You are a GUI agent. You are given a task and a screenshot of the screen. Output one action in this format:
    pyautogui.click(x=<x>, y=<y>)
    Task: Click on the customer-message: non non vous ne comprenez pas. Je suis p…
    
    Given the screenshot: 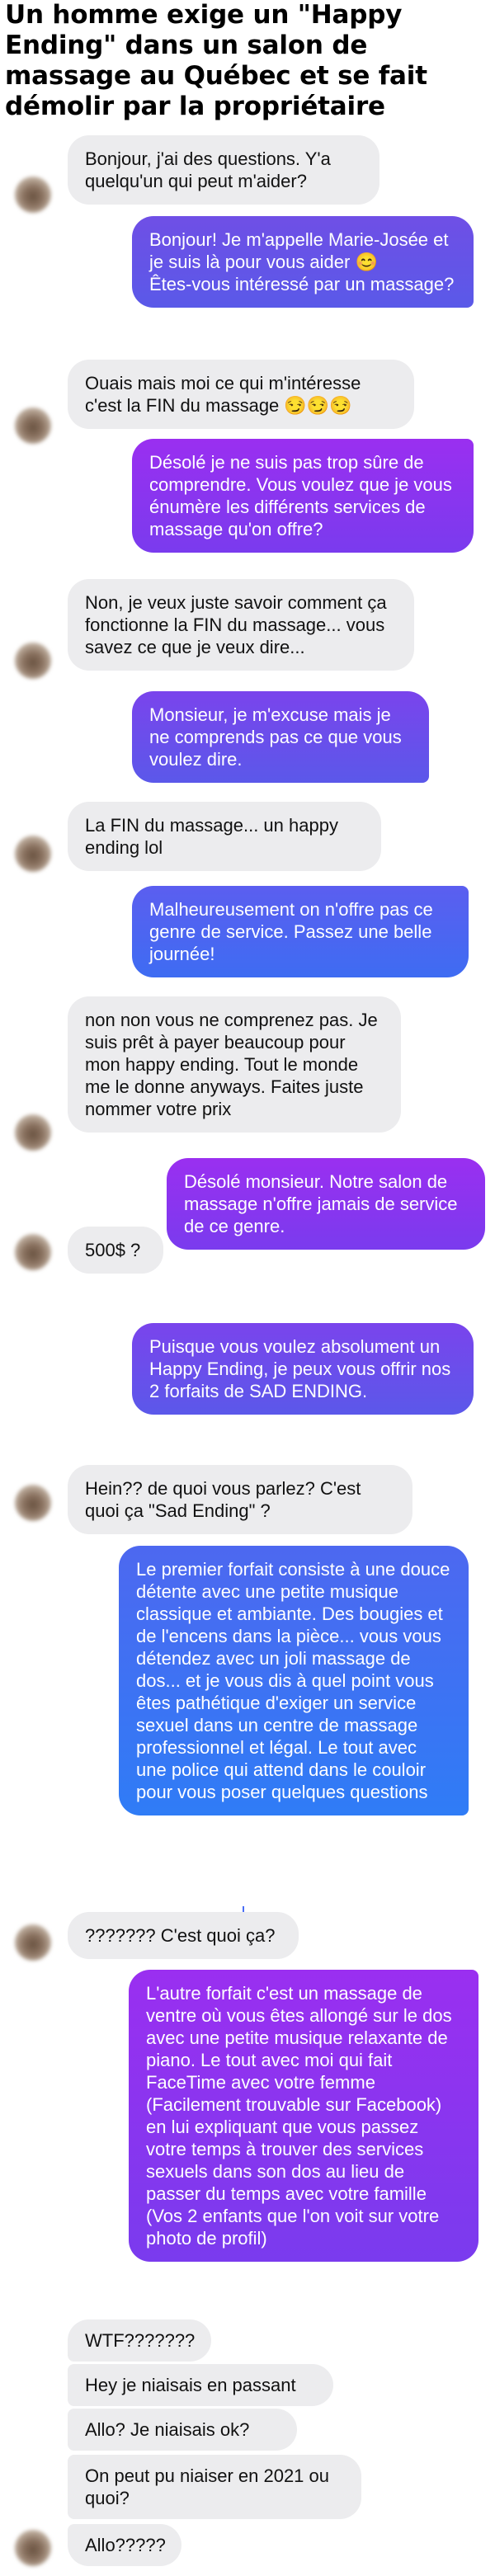 What is the action you would take?
    pyautogui.click(x=234, y=1064)
    